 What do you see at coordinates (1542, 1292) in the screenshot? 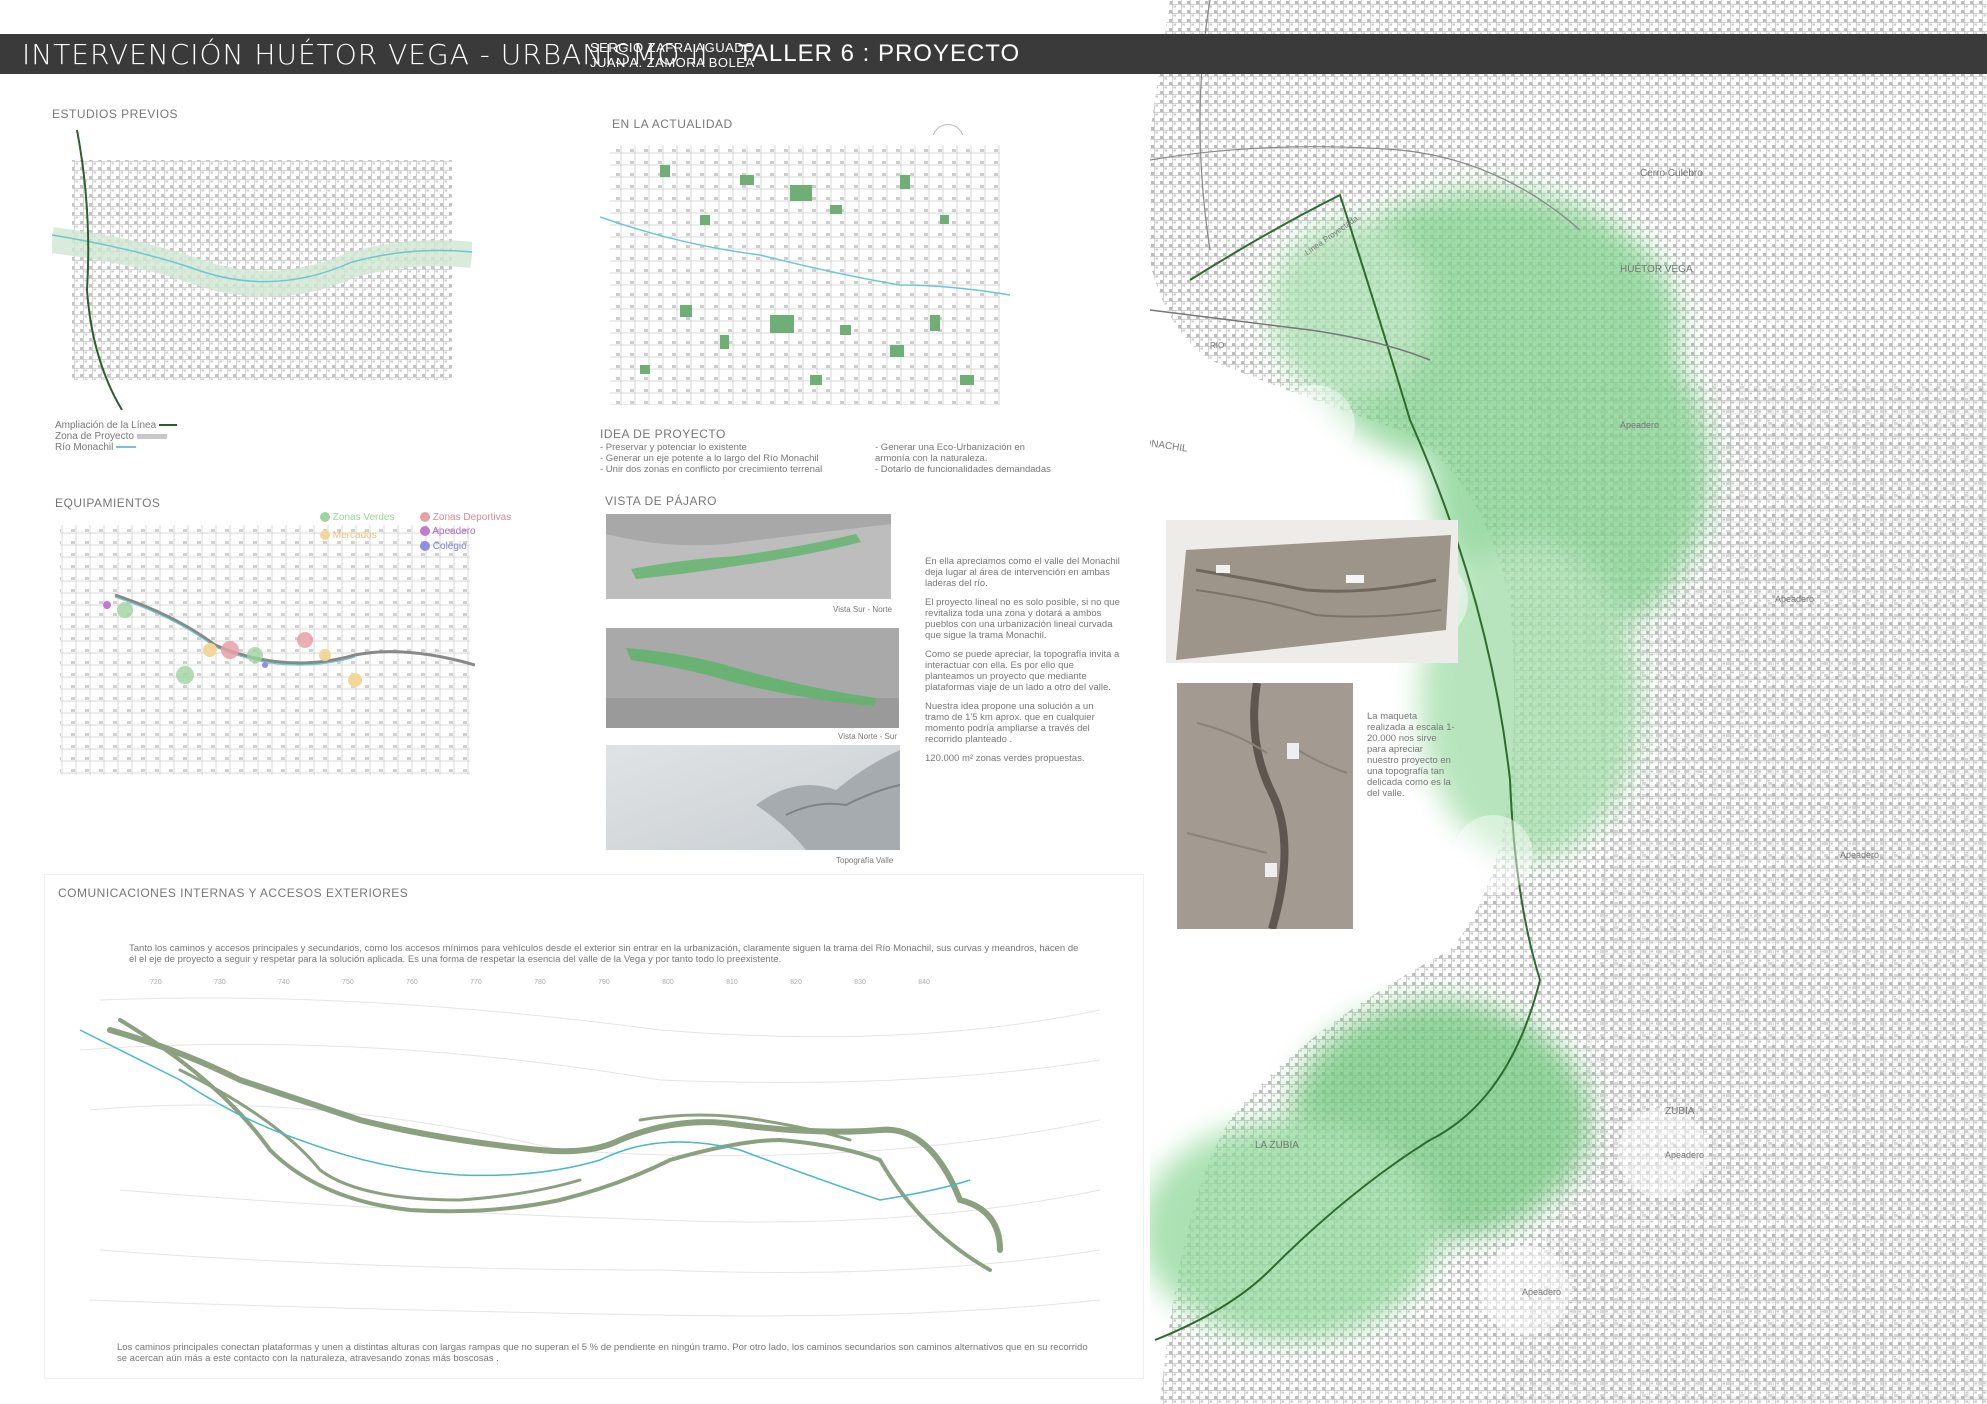
I see `map-stop-5: Apeadero` at bounding box center [1542, 1292].